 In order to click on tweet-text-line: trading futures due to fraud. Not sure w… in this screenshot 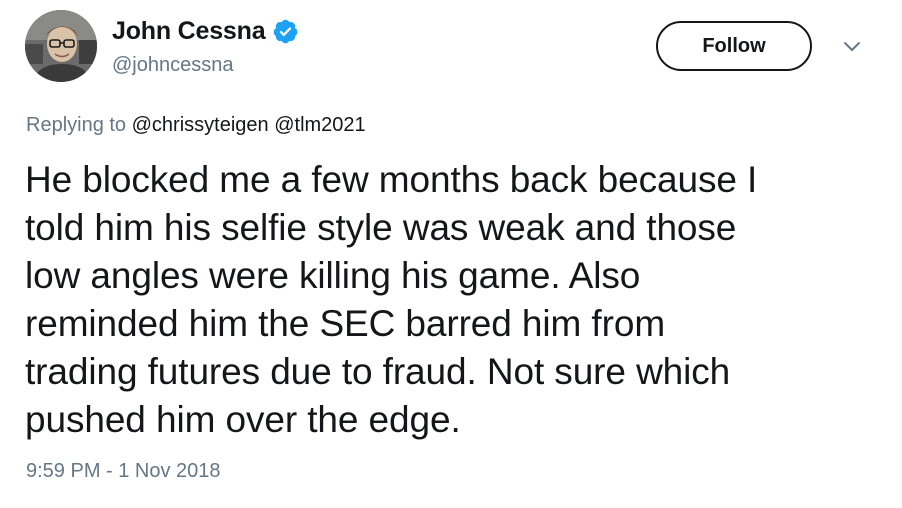, I will do `click(378, 371)`.